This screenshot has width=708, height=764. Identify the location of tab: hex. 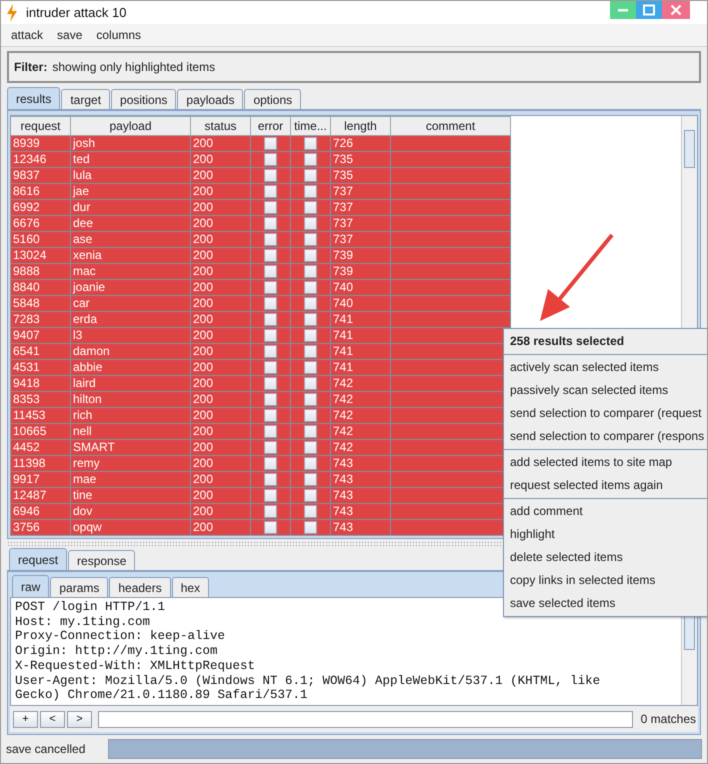
(191, 587).